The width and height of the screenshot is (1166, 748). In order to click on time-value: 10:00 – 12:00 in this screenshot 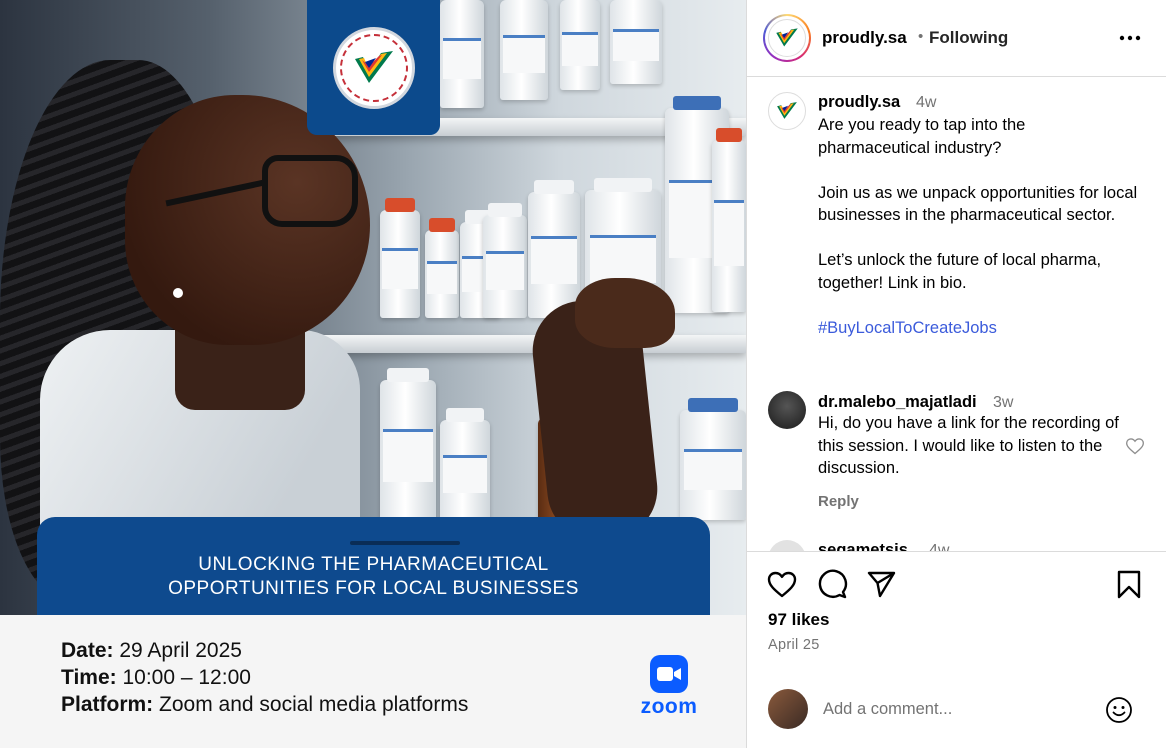, I will do `click(183, 677)`.